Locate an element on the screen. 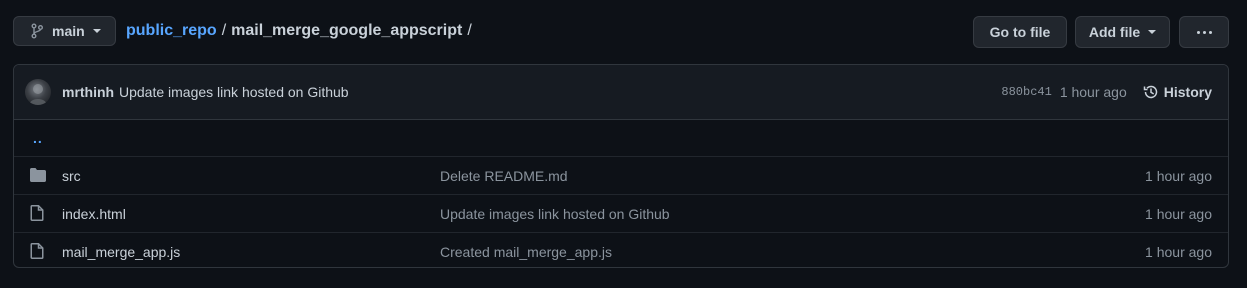  commit-author-link: mrthinh is located at coordinates (88, 92).